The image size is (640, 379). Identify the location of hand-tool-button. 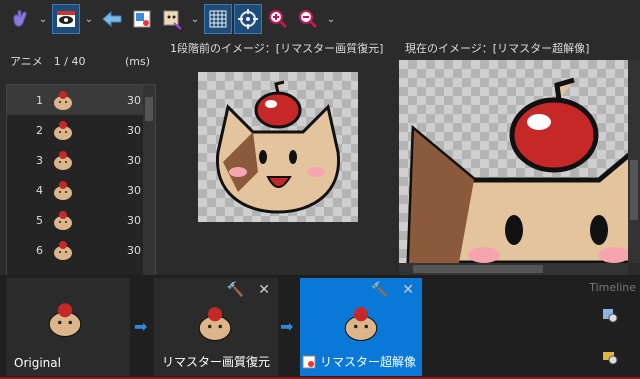
(20, 19).